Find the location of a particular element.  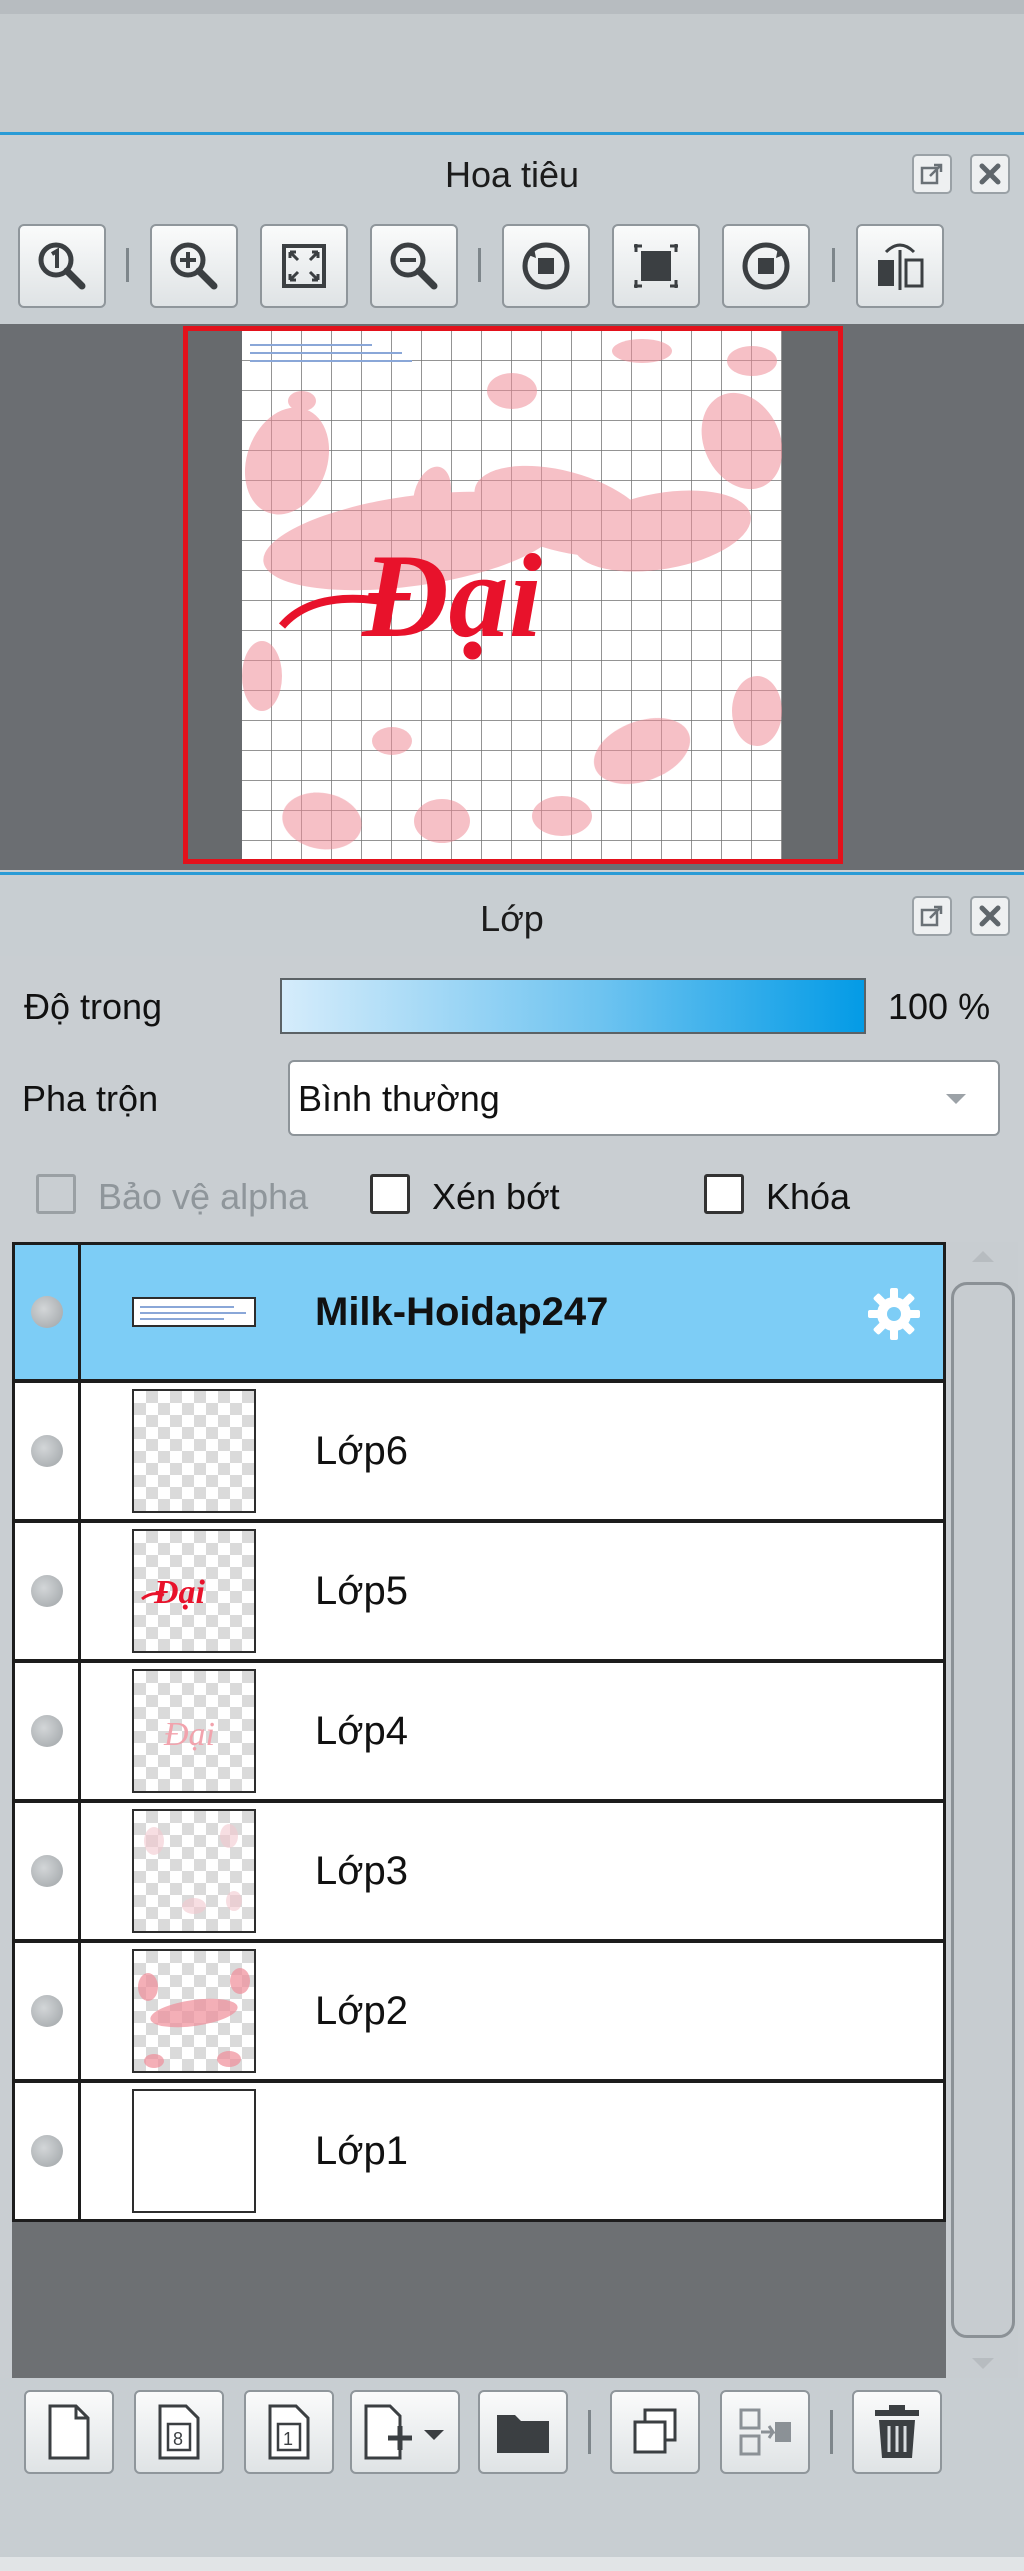

zoom-actual-button is located at coordinates (62, 266).